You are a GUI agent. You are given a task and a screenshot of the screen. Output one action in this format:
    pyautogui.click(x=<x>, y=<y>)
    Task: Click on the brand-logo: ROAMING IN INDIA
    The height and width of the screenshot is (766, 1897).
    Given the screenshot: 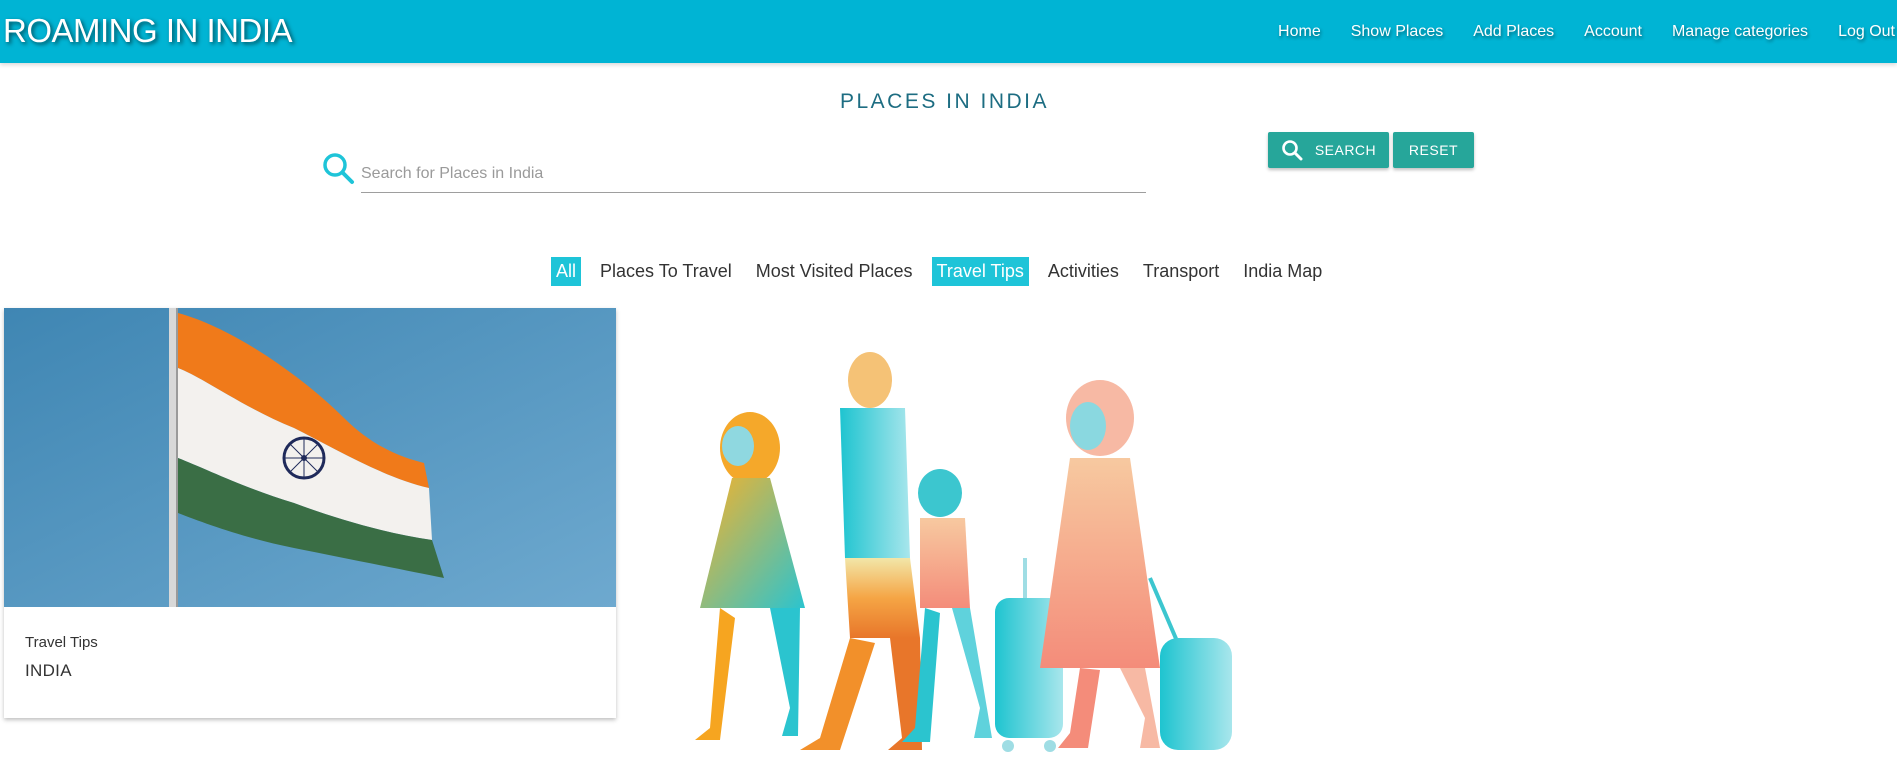 What is the action you would take?
    pyautogui.click(x=148, y=31)
    